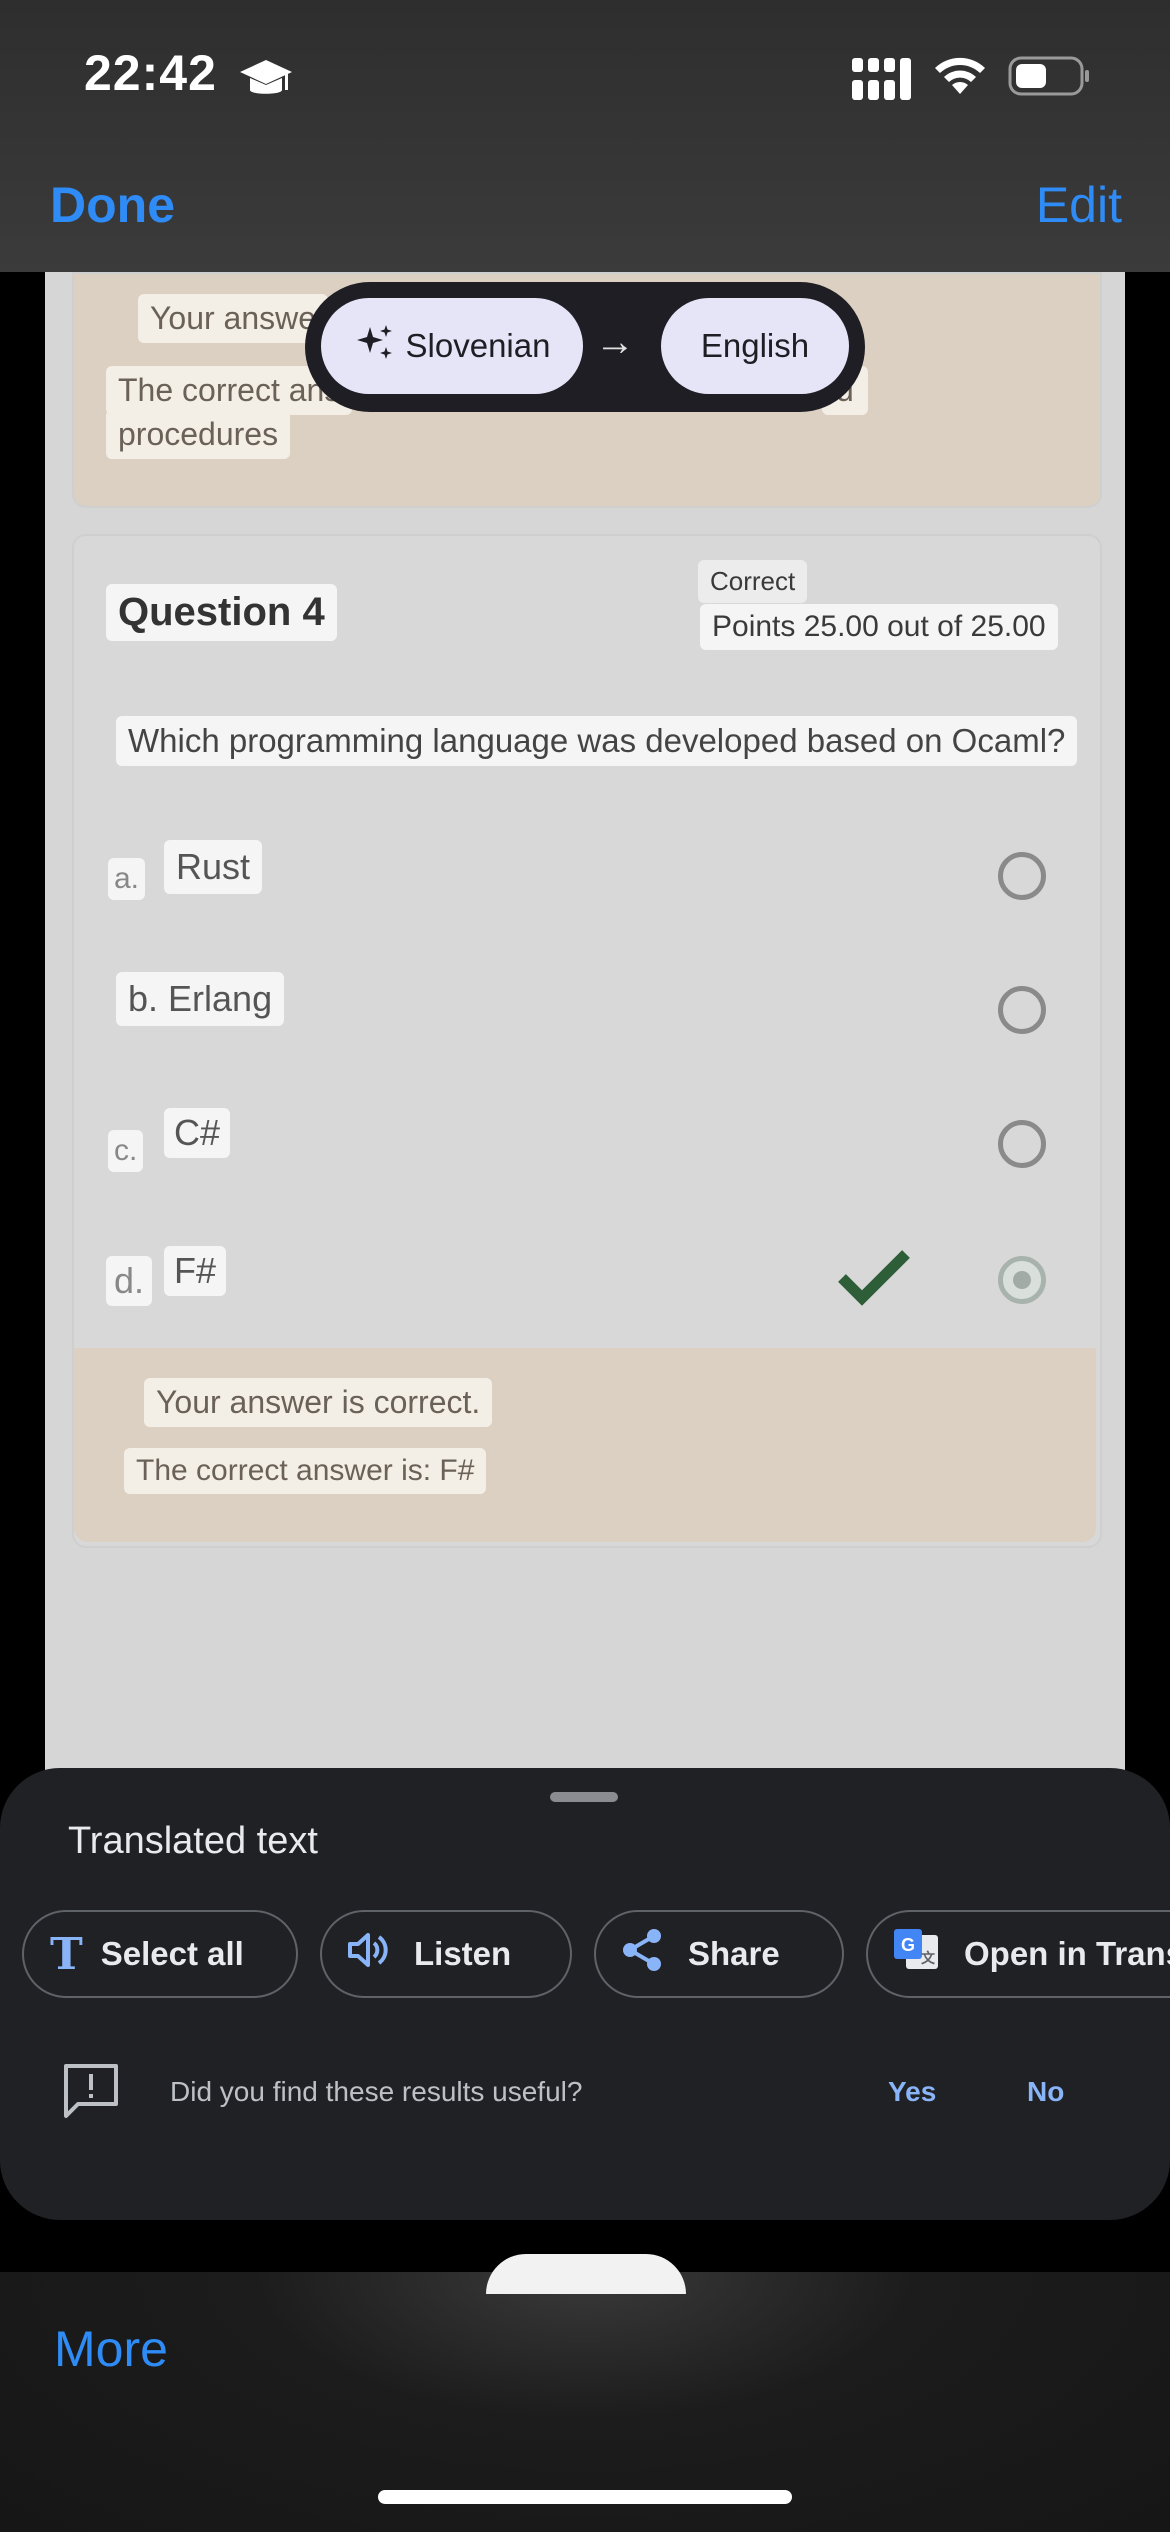  I want to click on done-button: Done, so click(112, 205).